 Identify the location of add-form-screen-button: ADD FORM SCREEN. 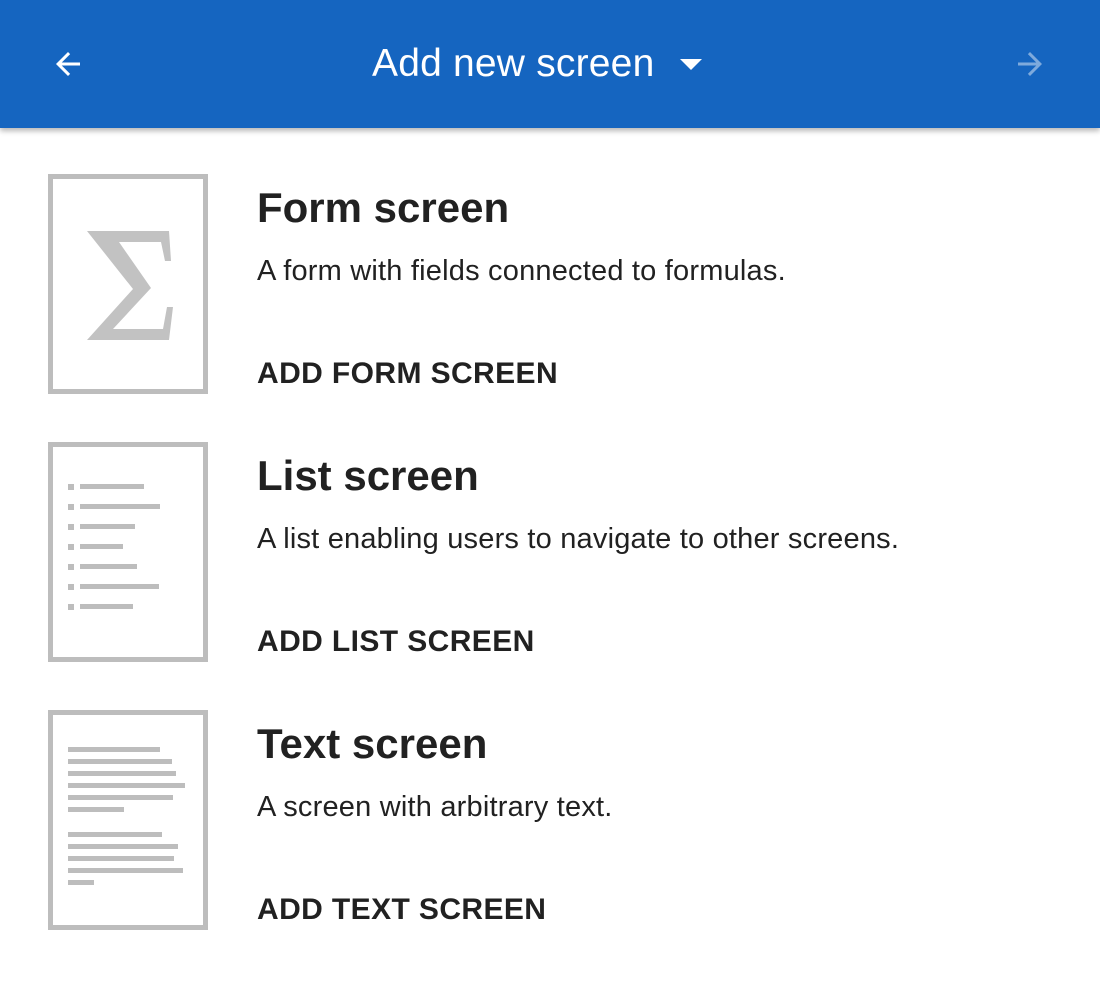
(407, 374).